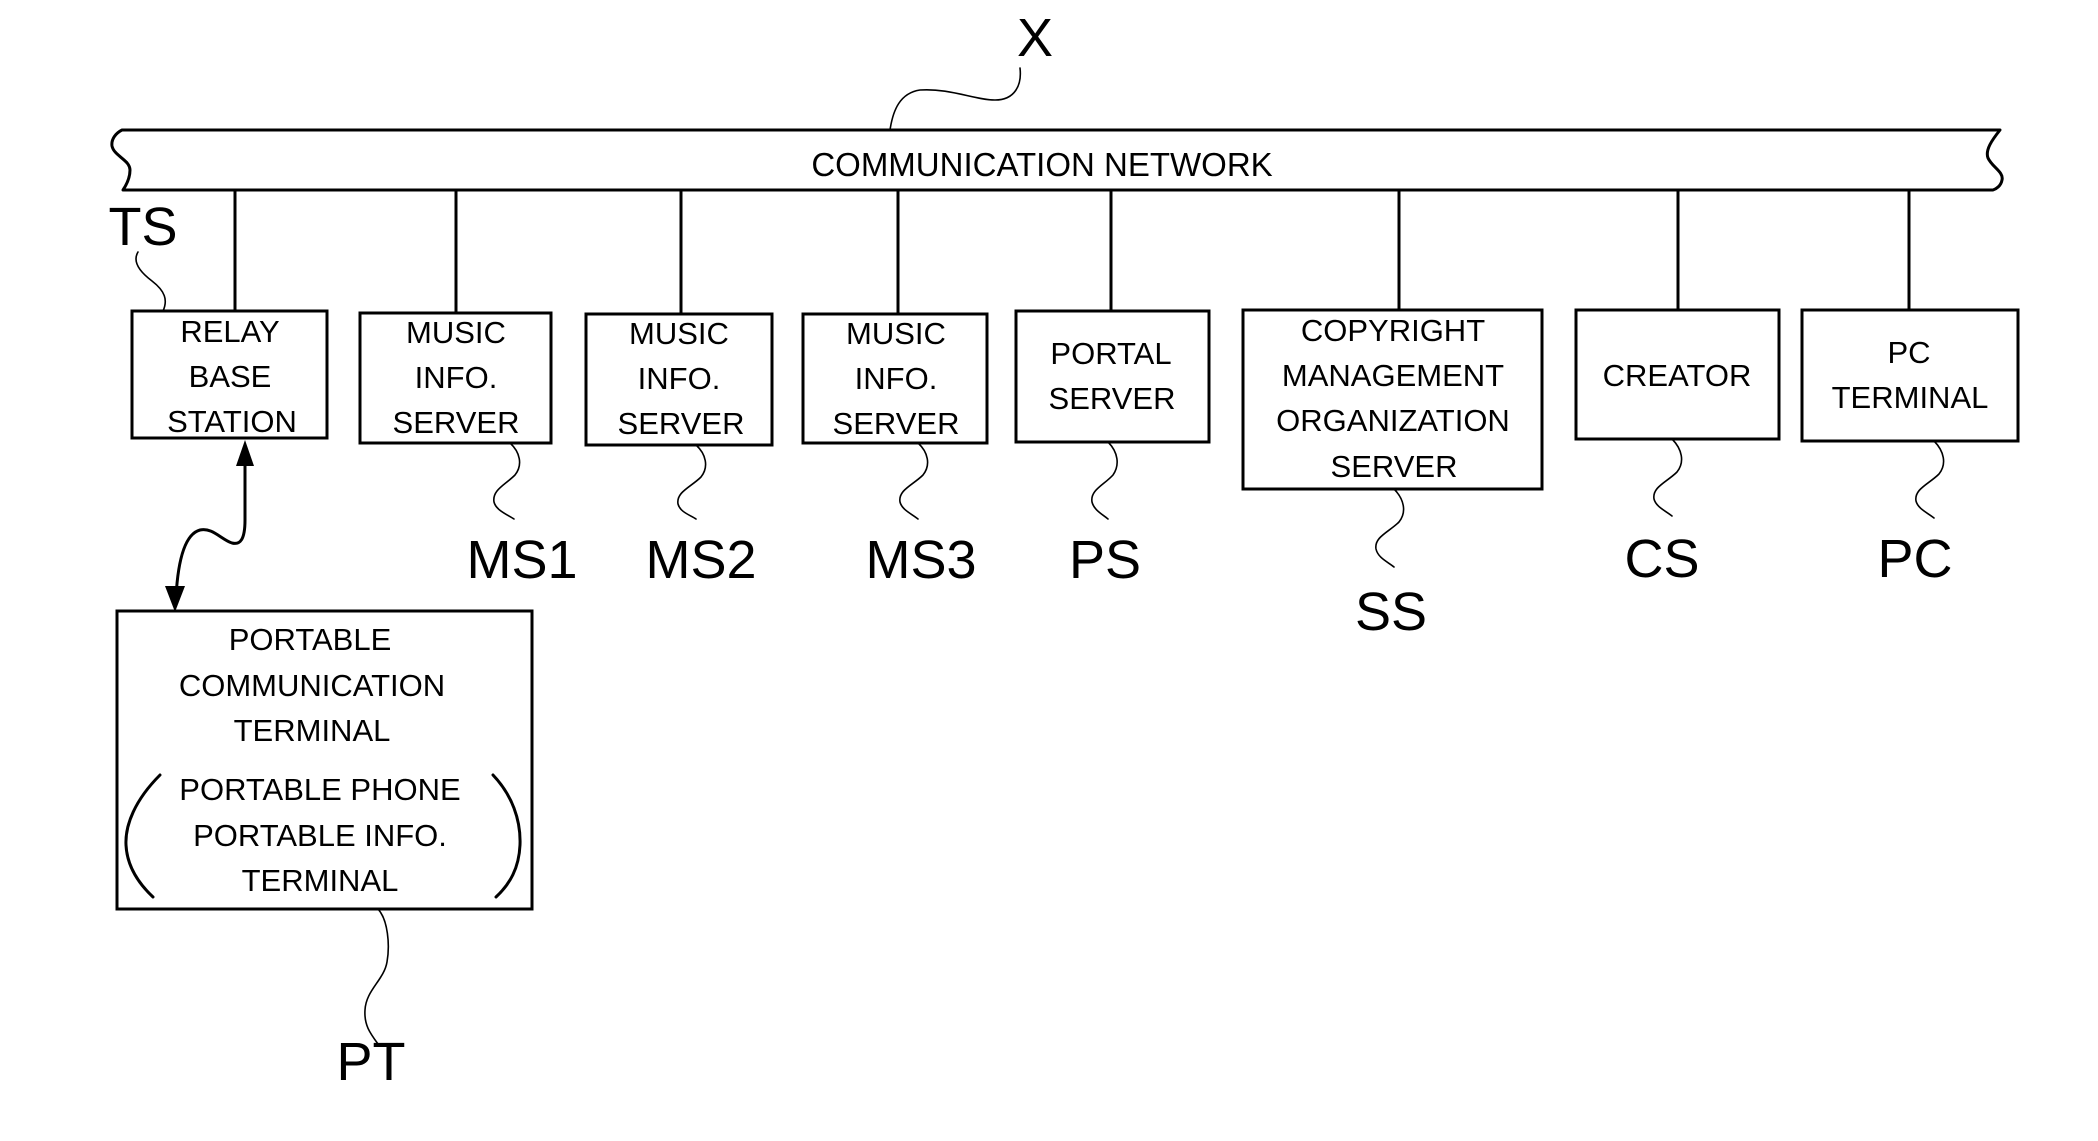  I want to click on arrowhead-up-icon, so click(245, 453).